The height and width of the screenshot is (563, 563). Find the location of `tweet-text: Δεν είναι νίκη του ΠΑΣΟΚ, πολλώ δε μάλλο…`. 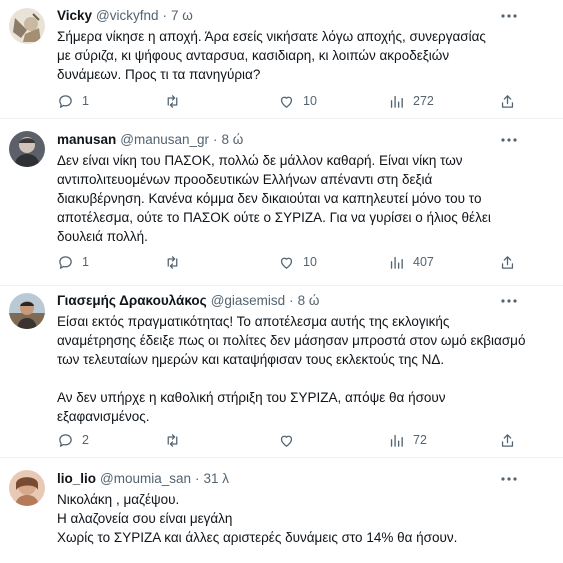

tweet-text: Δεν είναι νίκη του ΠΑΣΟΚ, πολλώ δε μάλλο… is located at coordinates (274, 198).